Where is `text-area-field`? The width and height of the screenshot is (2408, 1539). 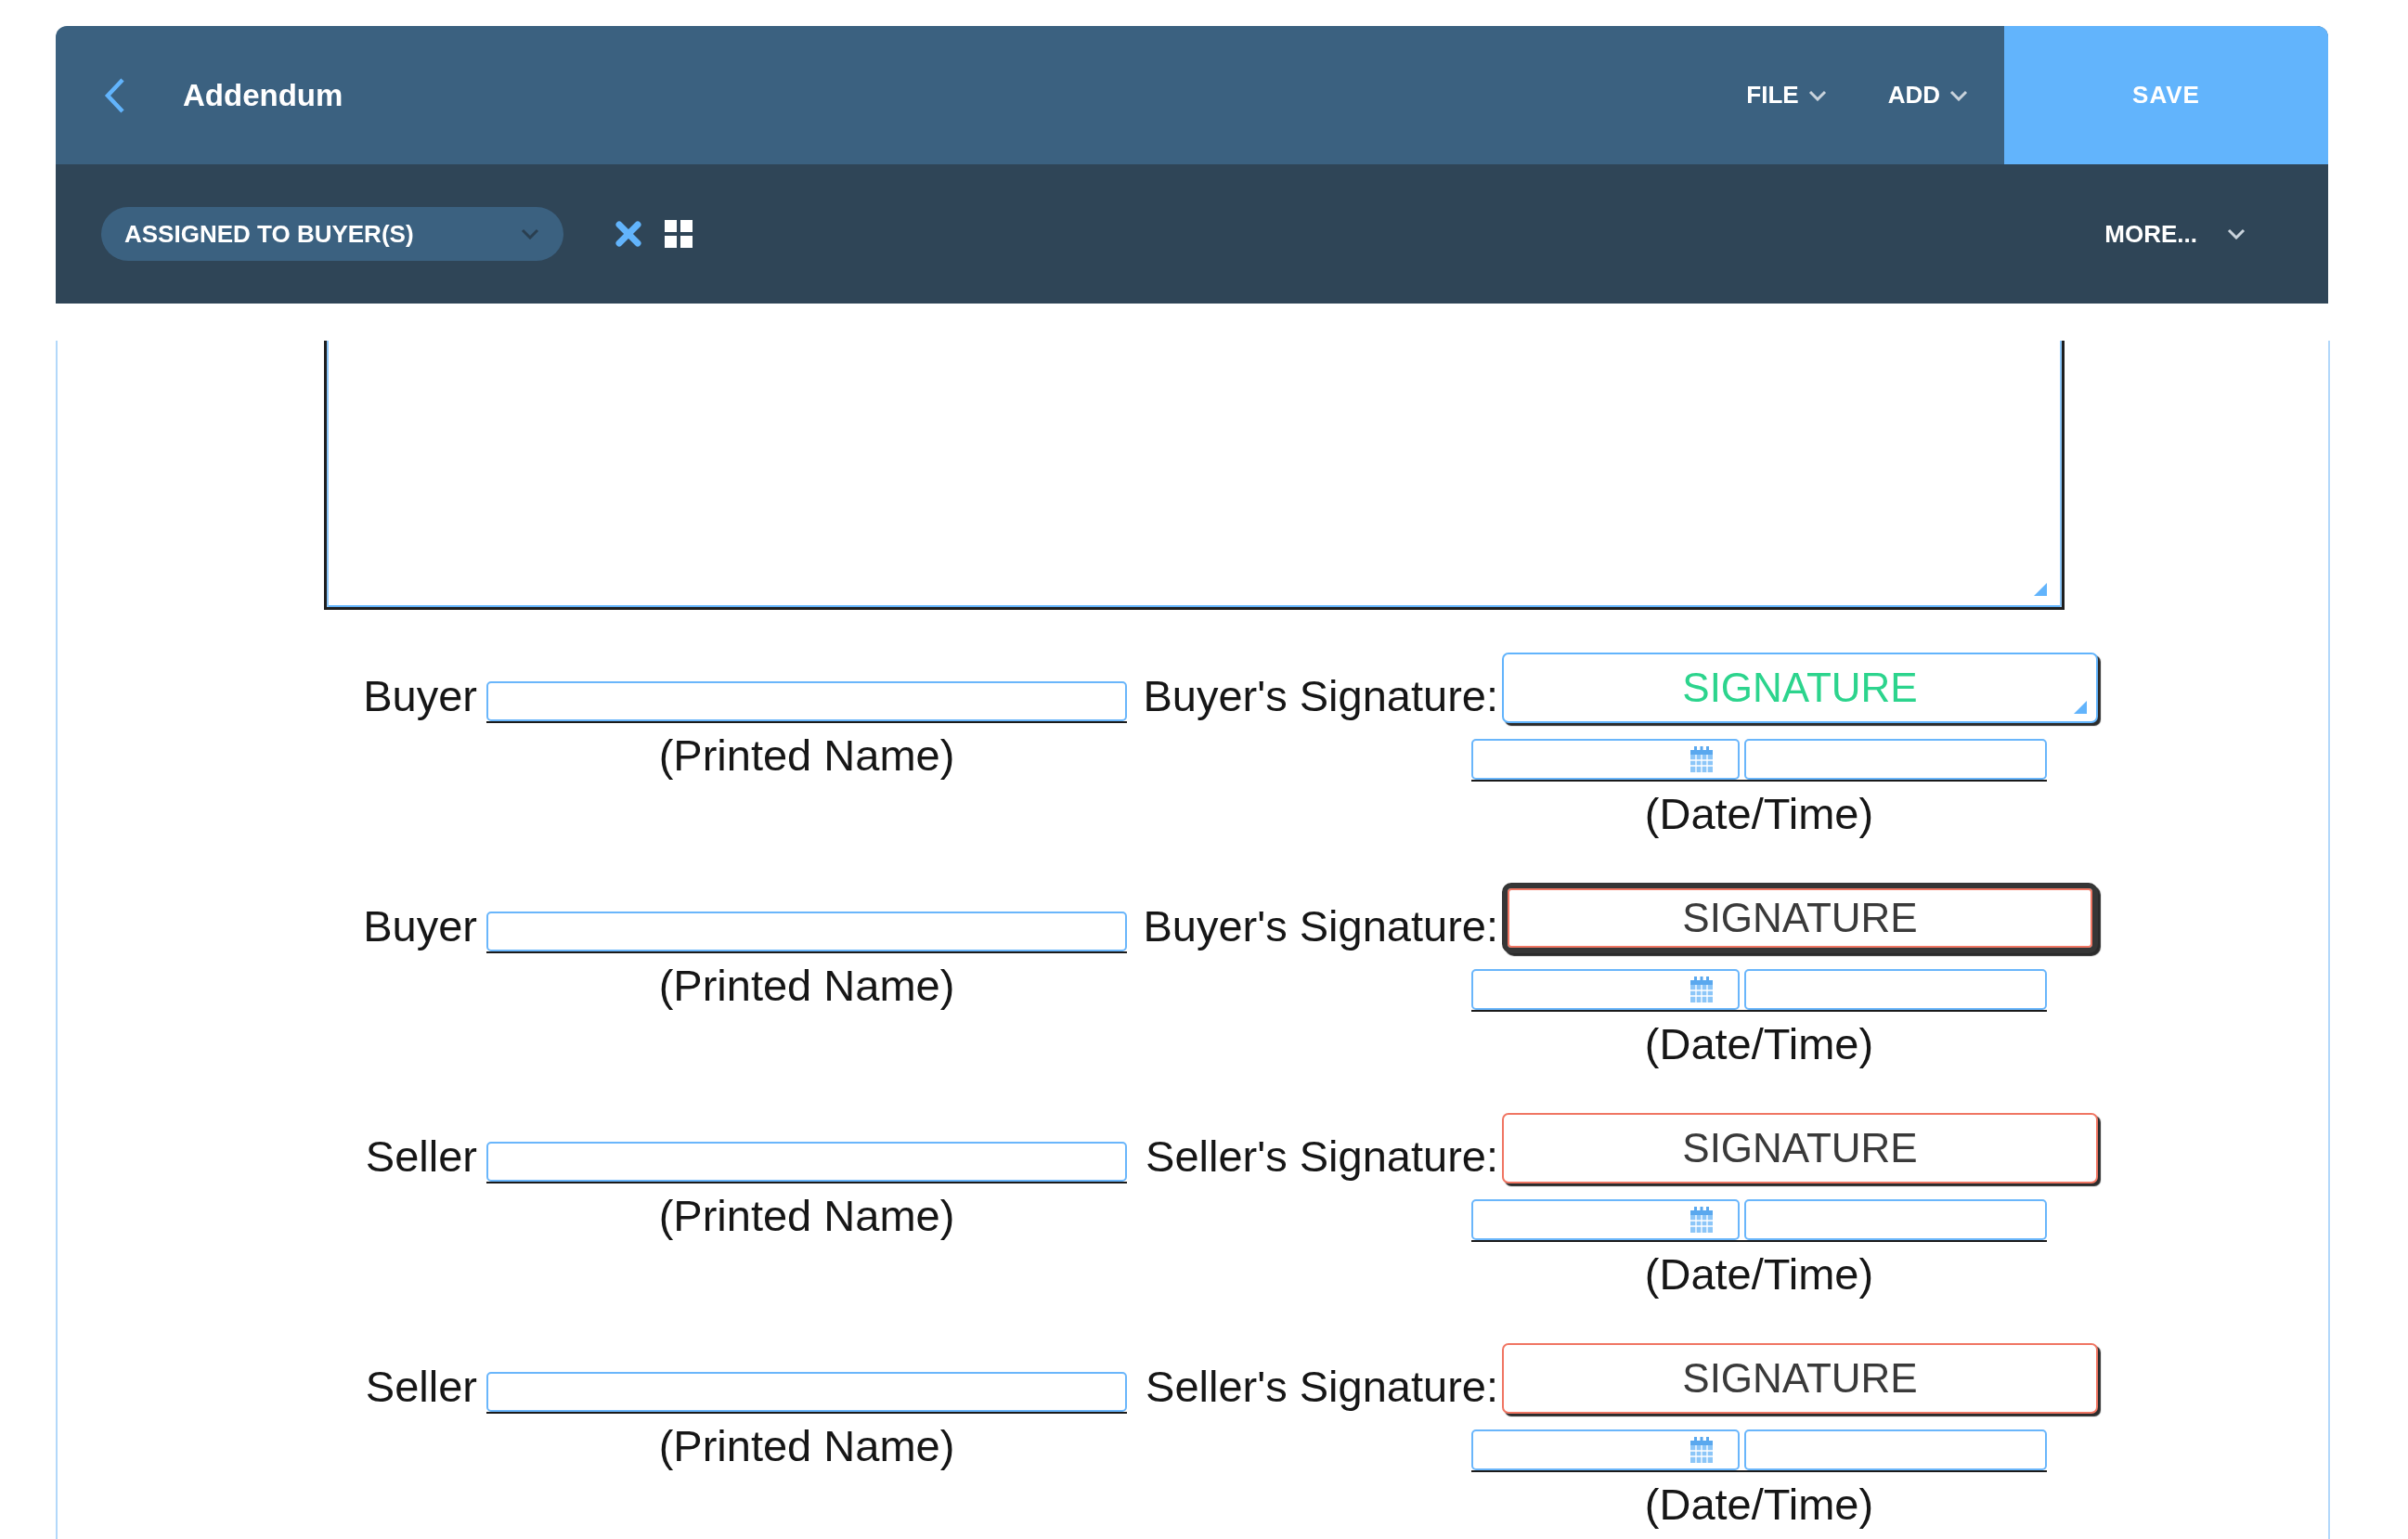
text-area-field is located at coordinates (1195, 475).